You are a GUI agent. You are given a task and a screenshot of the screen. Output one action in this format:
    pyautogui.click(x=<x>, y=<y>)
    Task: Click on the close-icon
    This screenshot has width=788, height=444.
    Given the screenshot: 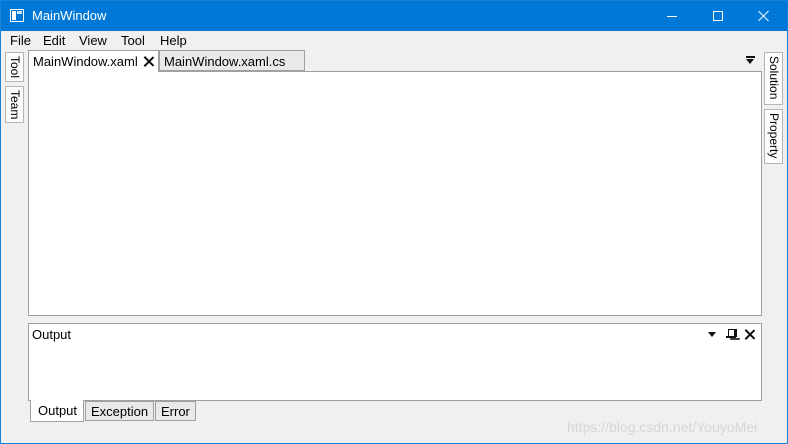 What is the action you would take?
    pyautogui.click(x=764, y=16)
    